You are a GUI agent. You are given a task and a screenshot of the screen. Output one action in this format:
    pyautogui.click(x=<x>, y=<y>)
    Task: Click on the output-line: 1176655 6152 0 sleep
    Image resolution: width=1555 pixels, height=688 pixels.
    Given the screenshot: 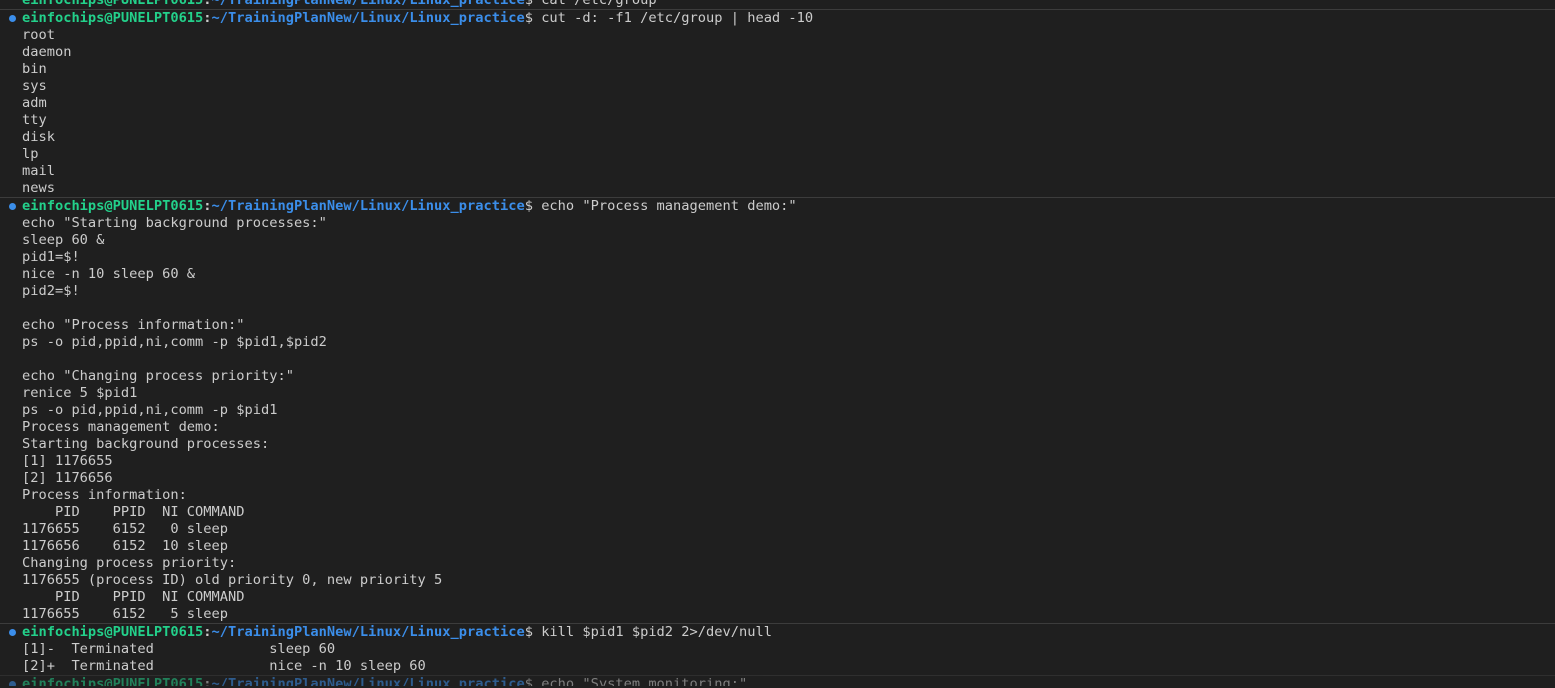 What is the action you would take?
    pyautogui.click(x=125, y=529)
    